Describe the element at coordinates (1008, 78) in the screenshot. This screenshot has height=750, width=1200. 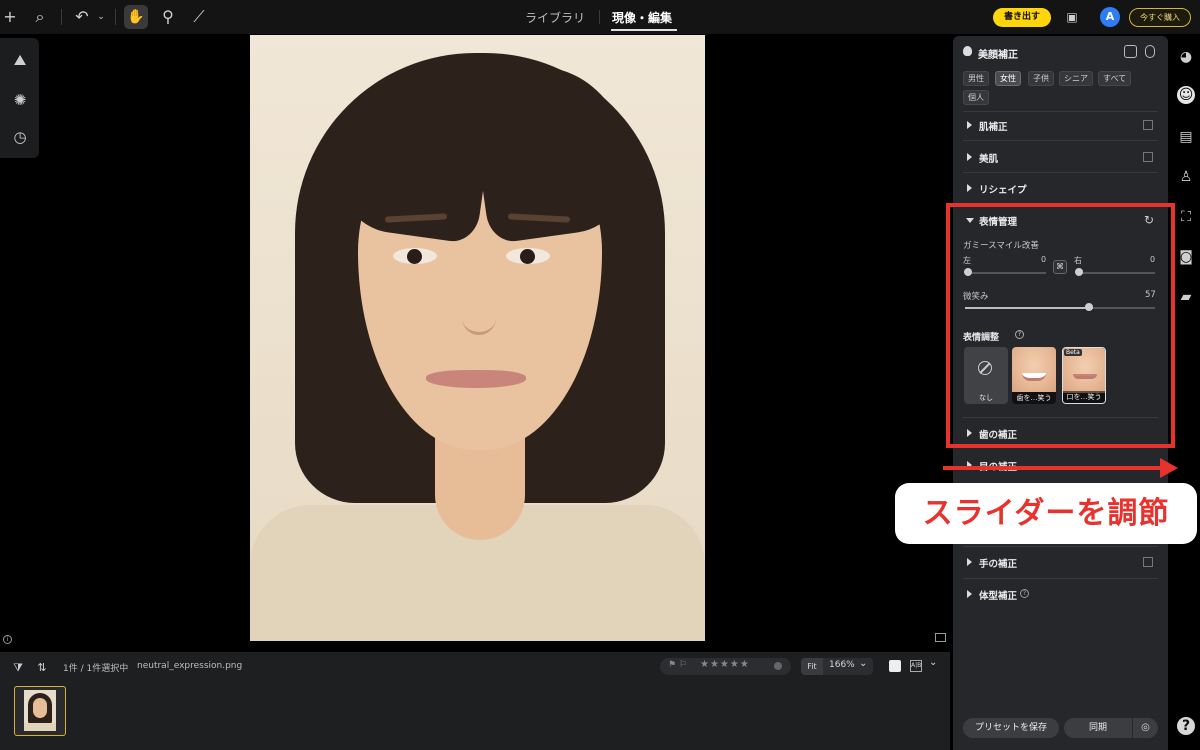
I see `filter-female: 女性` at that location.